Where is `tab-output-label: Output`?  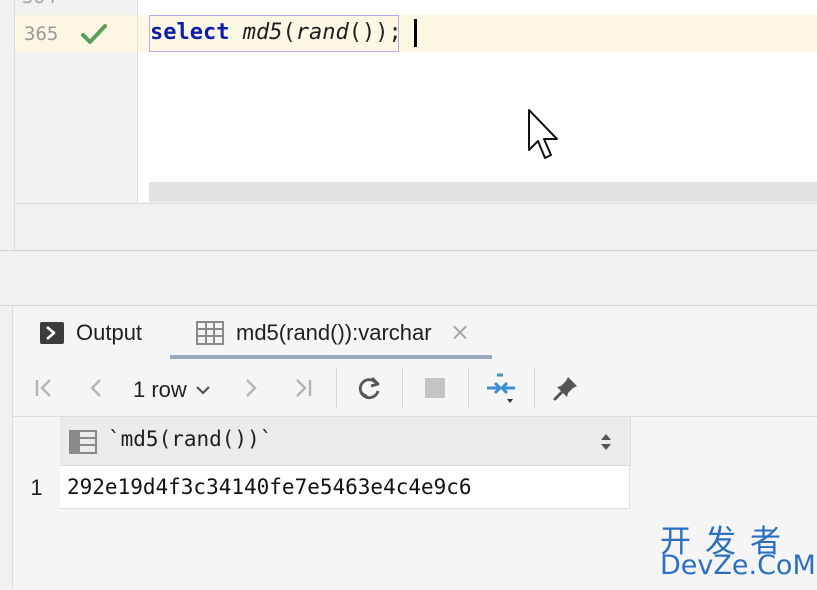 tab-output-label: Output is located at coordinates (109, 332).